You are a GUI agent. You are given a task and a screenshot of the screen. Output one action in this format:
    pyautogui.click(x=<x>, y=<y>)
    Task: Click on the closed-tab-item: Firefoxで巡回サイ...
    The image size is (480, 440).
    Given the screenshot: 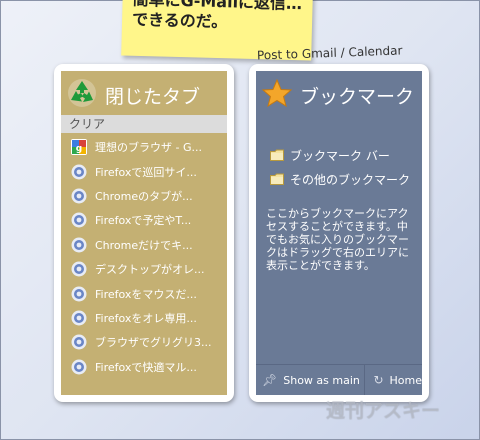 What is the action you would take?
    pyautogui.click(x=144, y=171)
    